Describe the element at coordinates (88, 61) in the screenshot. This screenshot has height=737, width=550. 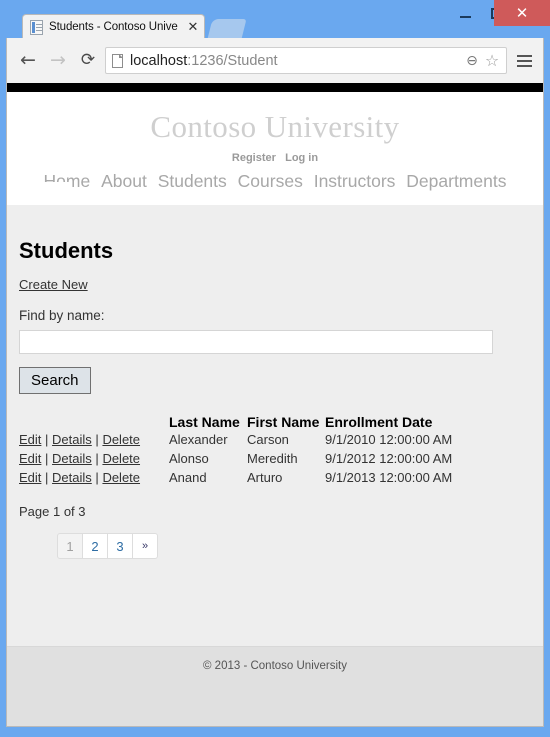
I see `reload-icon: ⟳` at that location.